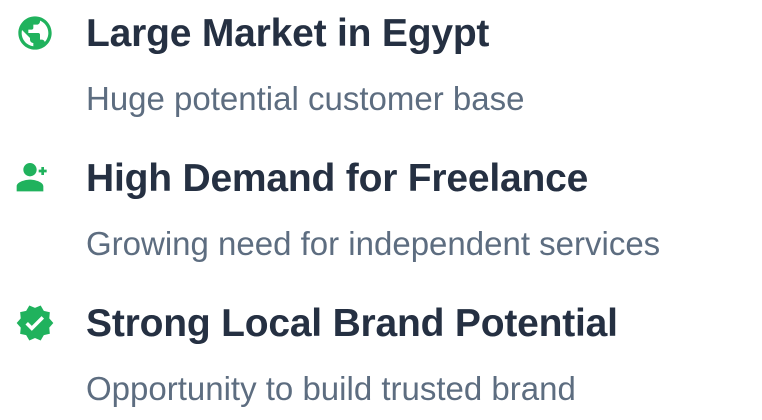  What do you see at coordinates (35, 33) in the screenshot?
I see `globe-icon` at bounding box center [35, 33].